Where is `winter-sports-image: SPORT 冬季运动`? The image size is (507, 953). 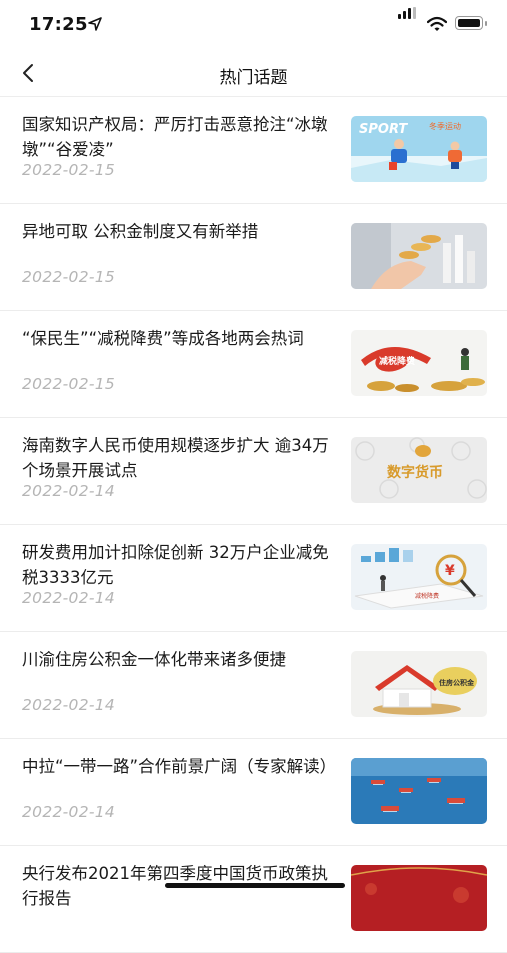
winter-sports-image: SPORT 冬季运动 is located at coordinates (419, 149).